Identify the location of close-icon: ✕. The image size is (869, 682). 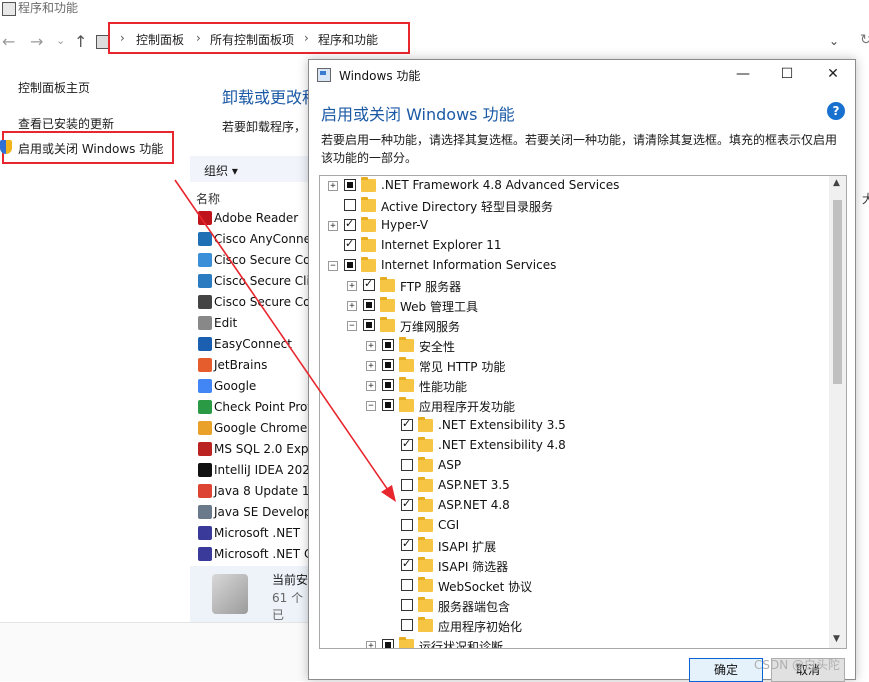
(833, 74).